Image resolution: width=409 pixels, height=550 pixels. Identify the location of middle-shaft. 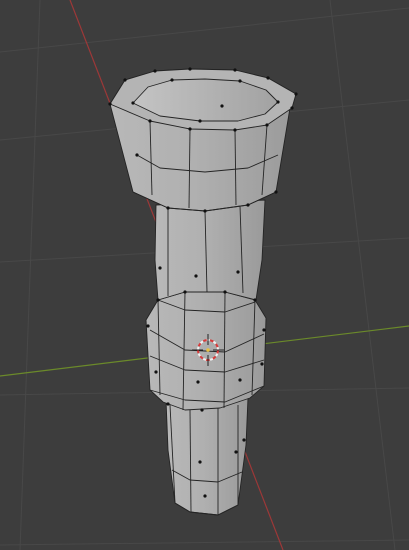
(210, 250).